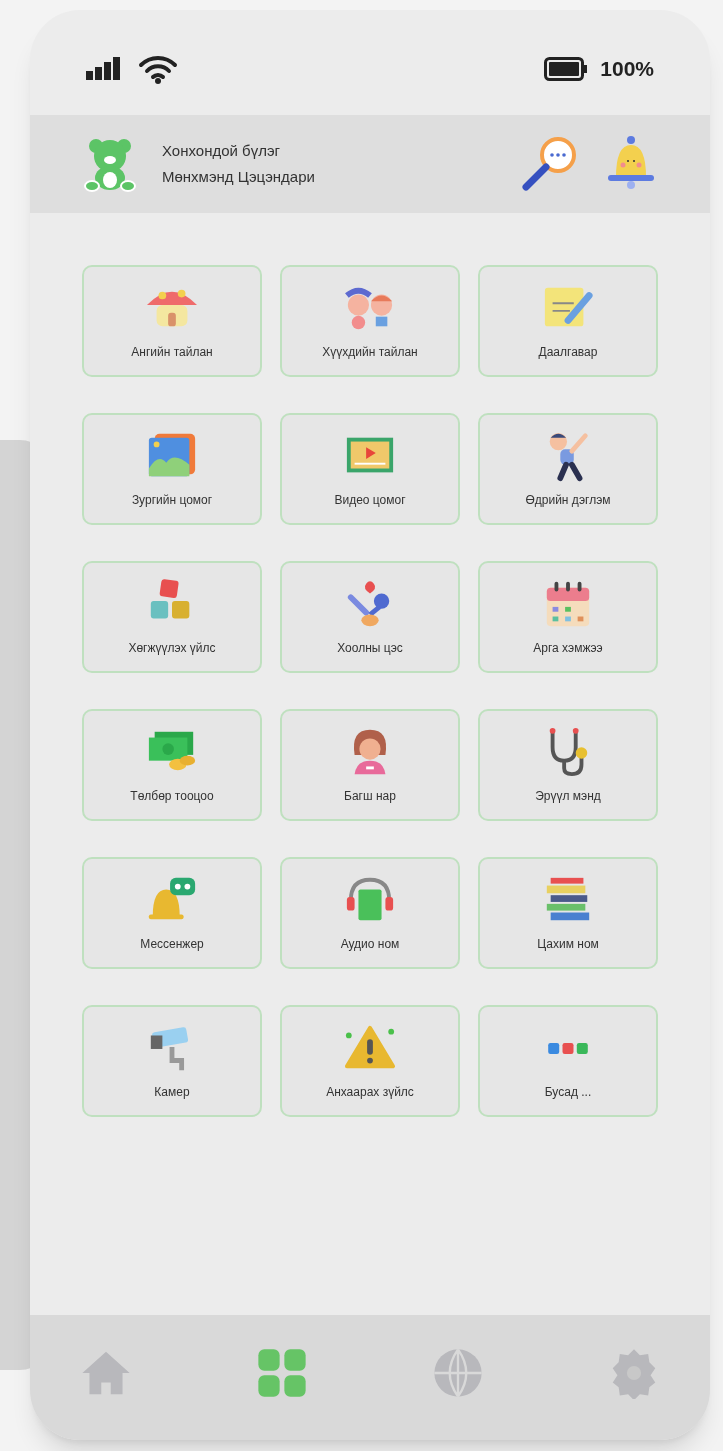 This screenshot has height=1451, width=723. Describe the element at coordinates (239, 177) in the screenshot. I see `user-name: Мөнхмэнд Цэцэндари` at that location.